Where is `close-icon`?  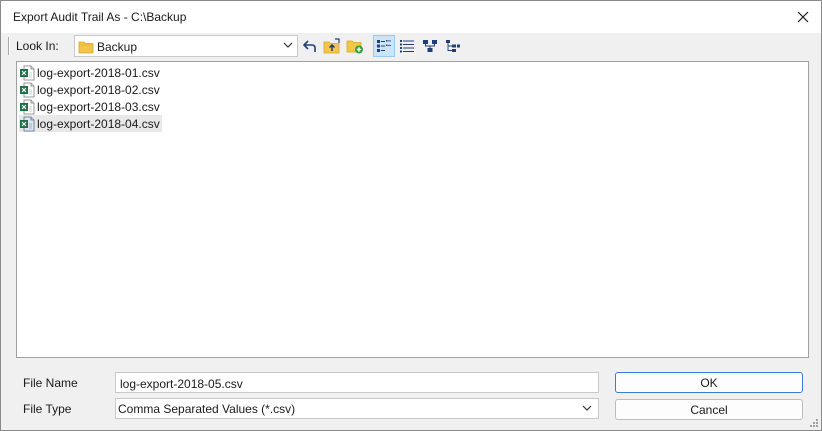 close-icon is located at coordinates (803, 17).